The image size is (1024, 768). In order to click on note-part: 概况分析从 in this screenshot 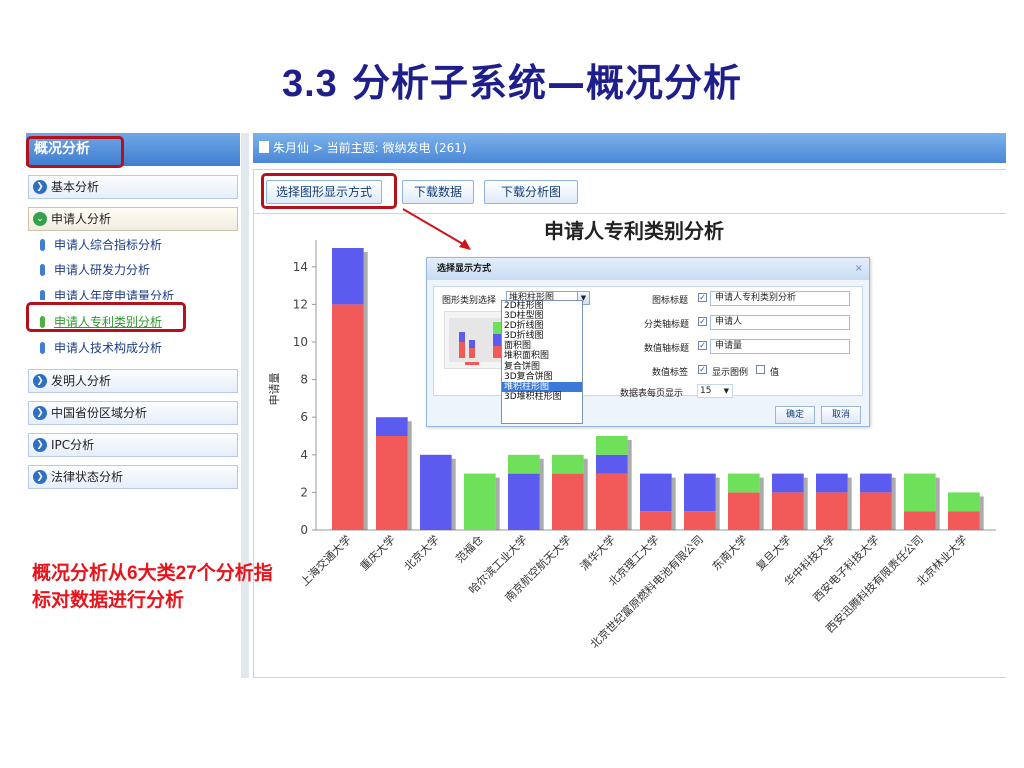, I will do `click(80, 573)`.